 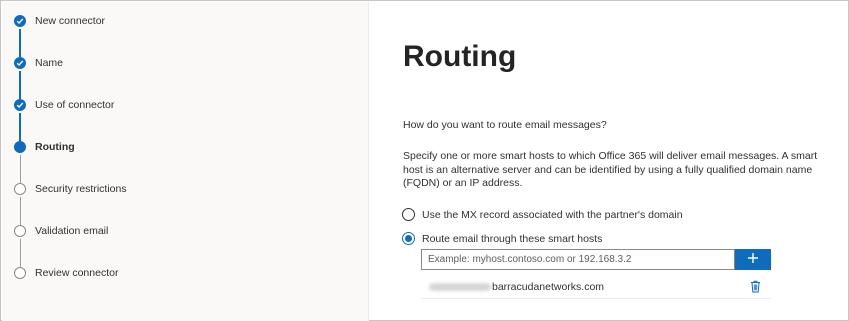 I want to click on redacted-text, so click(x=460, y=286).